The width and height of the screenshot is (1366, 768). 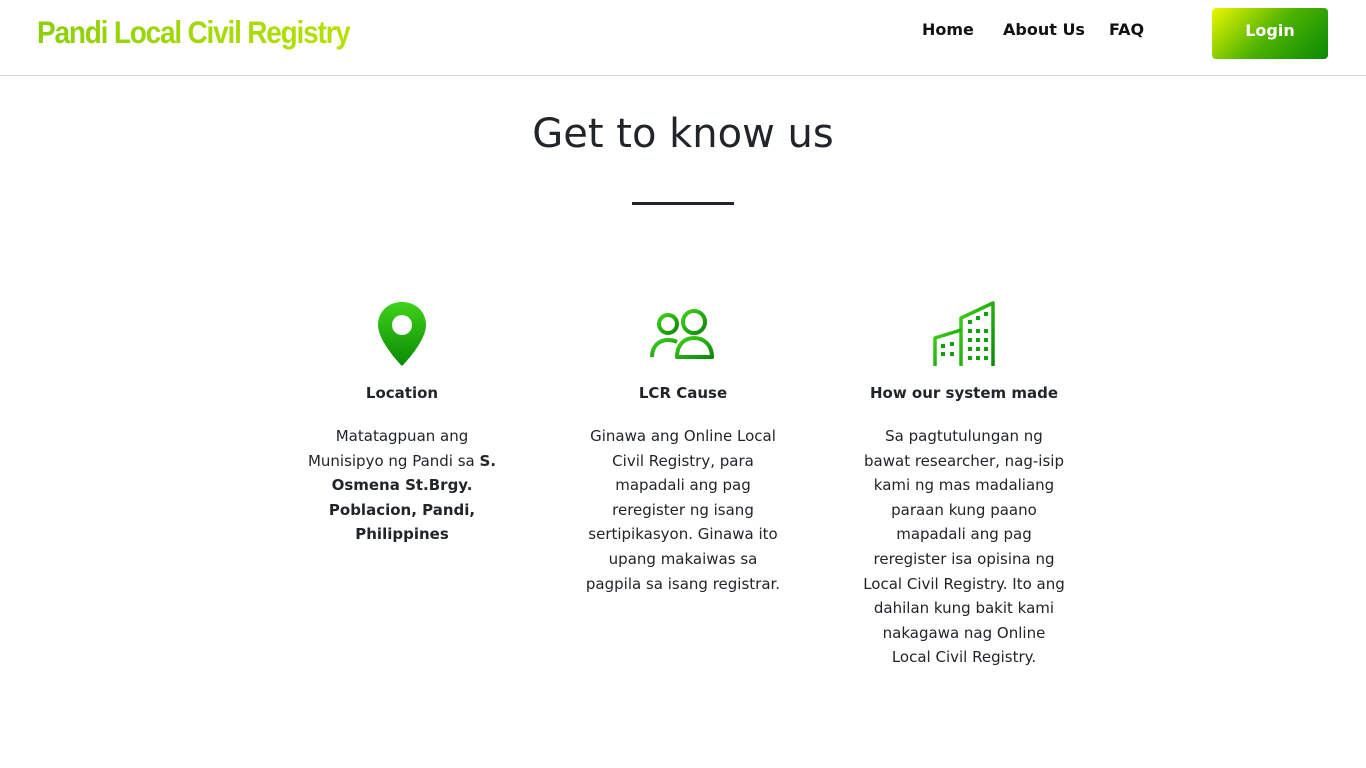 I want to click on card-title: Location, so click(x=402, y=393).